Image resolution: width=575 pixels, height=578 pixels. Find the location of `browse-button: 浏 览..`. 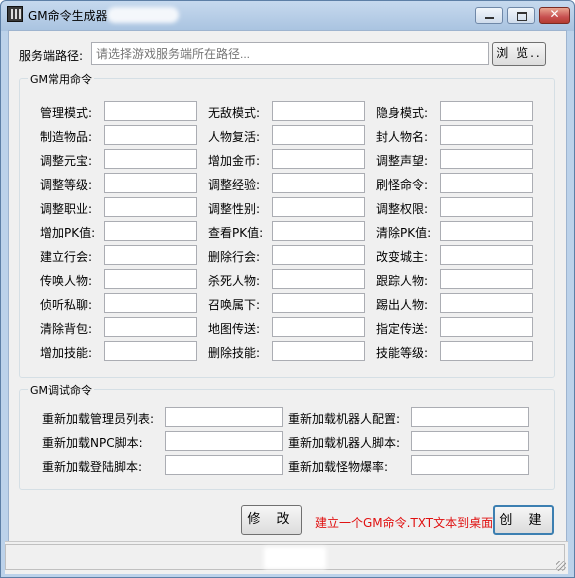

browse-button: 浏 览.. is located at coordinates (519, 54).